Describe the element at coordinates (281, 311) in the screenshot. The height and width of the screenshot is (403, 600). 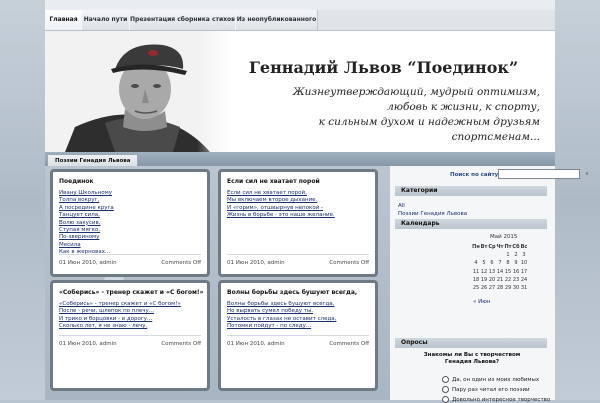
I see `post-line: Но вырвать сумел победу ты.` at that location.